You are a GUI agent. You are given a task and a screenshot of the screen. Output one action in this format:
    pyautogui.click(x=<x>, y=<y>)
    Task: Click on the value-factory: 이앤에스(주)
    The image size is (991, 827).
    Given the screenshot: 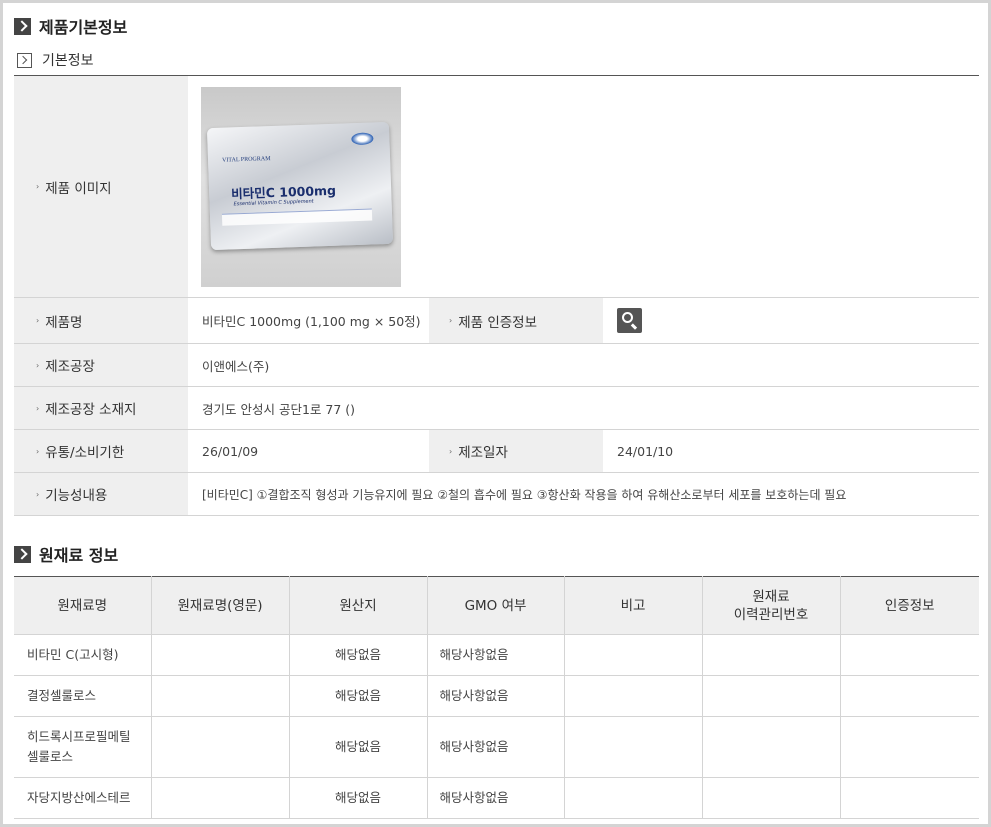 What is the action you would take?
    pyautogui.click(x=236, y=366)
    